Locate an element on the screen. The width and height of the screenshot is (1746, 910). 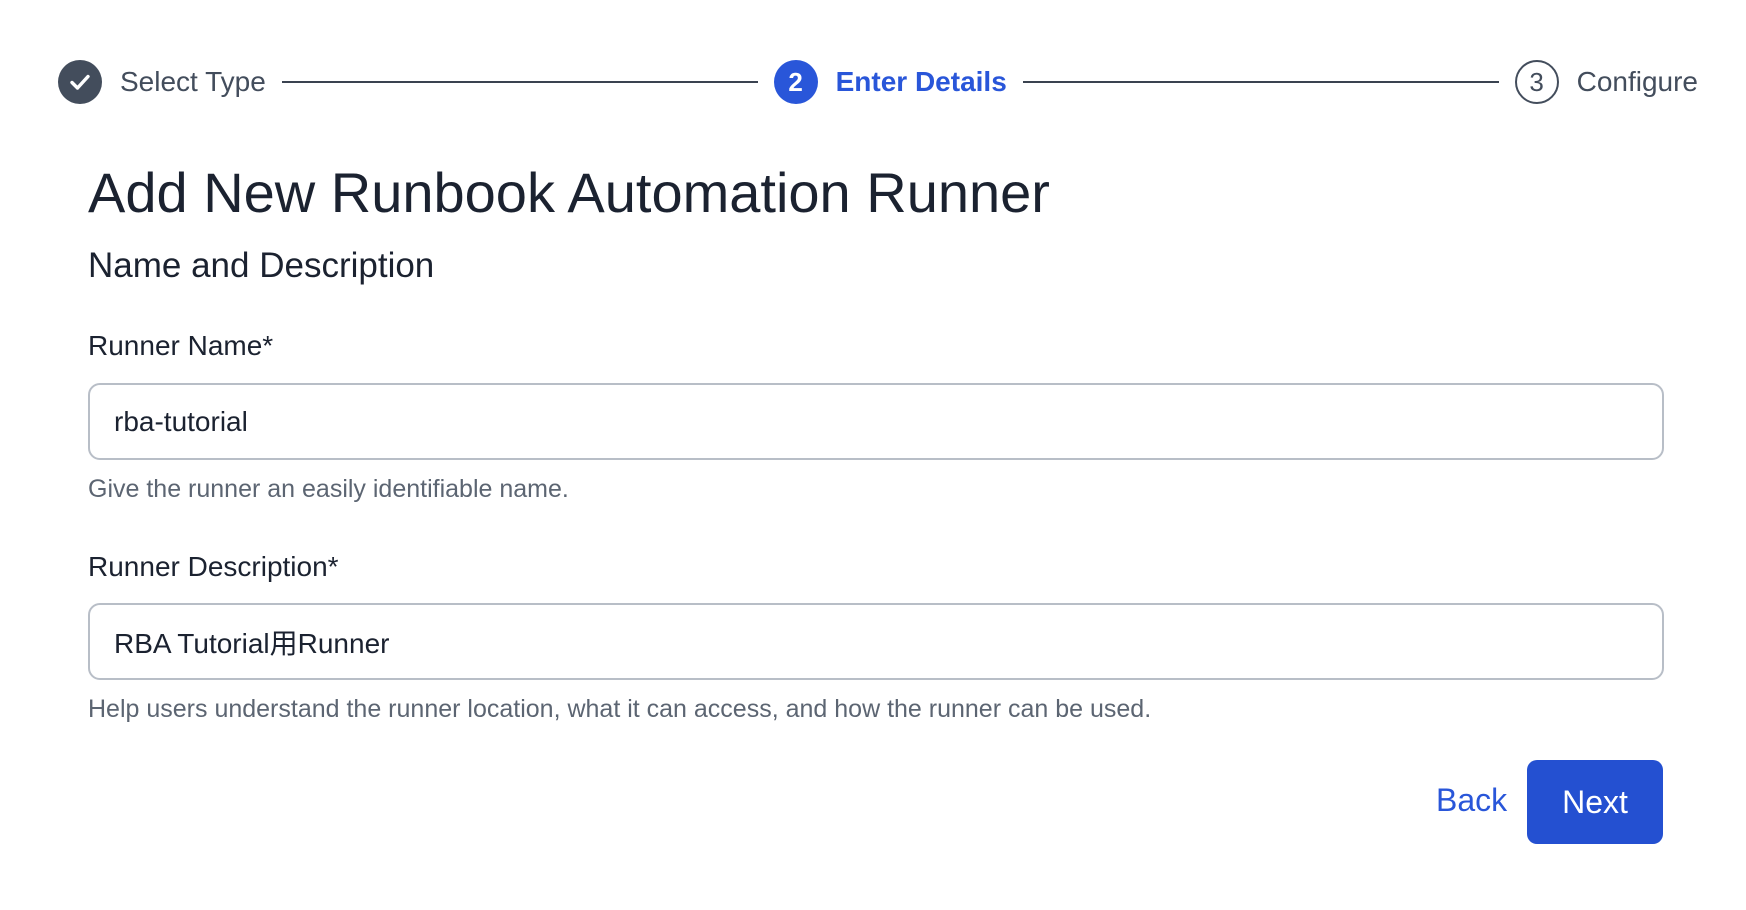
step-configure: 3 Configure is located at coordinates (1606, 82).